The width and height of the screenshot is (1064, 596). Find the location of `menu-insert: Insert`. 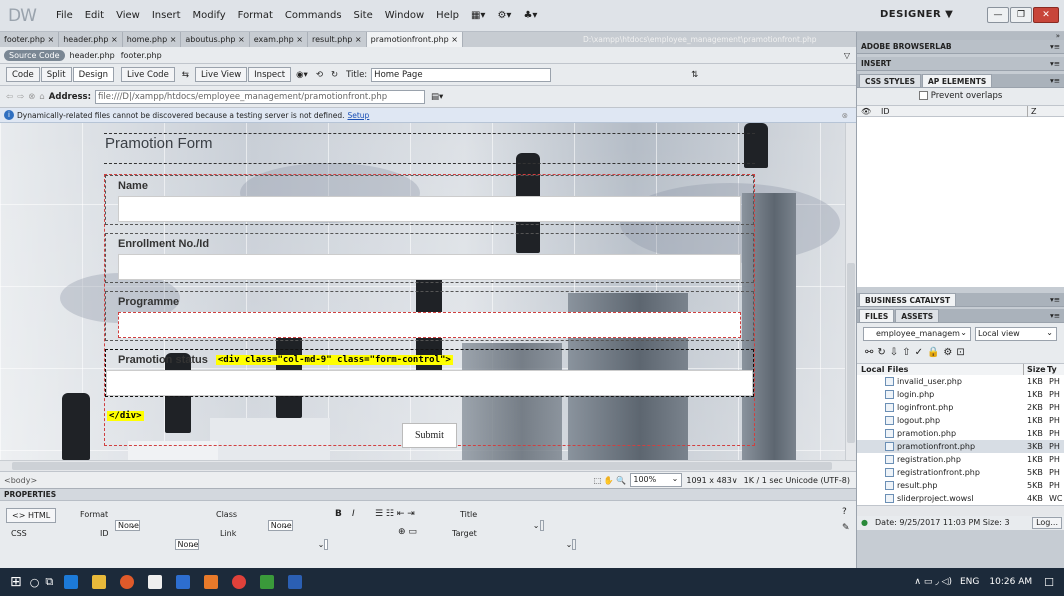

menu-insert: Insert is located at coordinates (166, 15).